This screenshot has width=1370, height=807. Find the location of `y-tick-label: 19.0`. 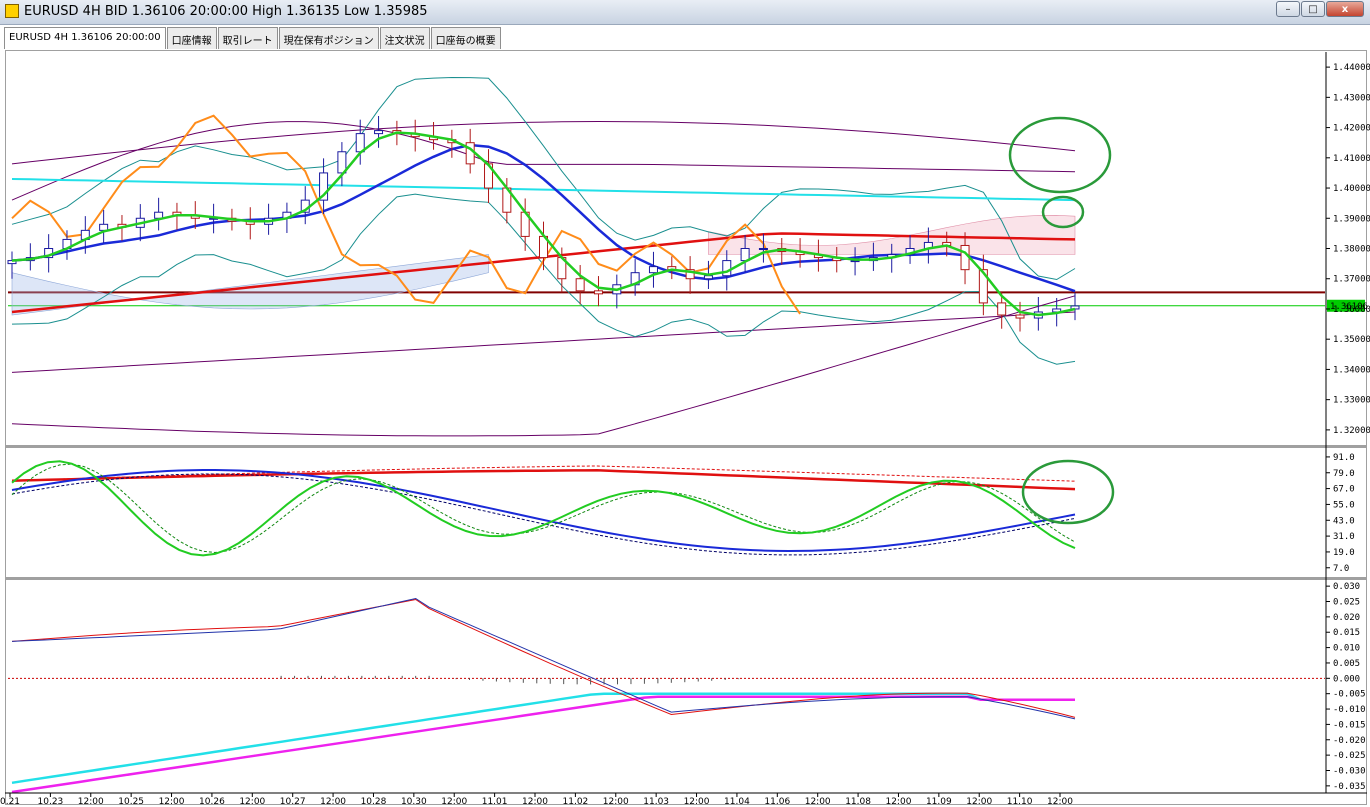

y-tick-label: 19.0 is located at coordinates (1344, 553).